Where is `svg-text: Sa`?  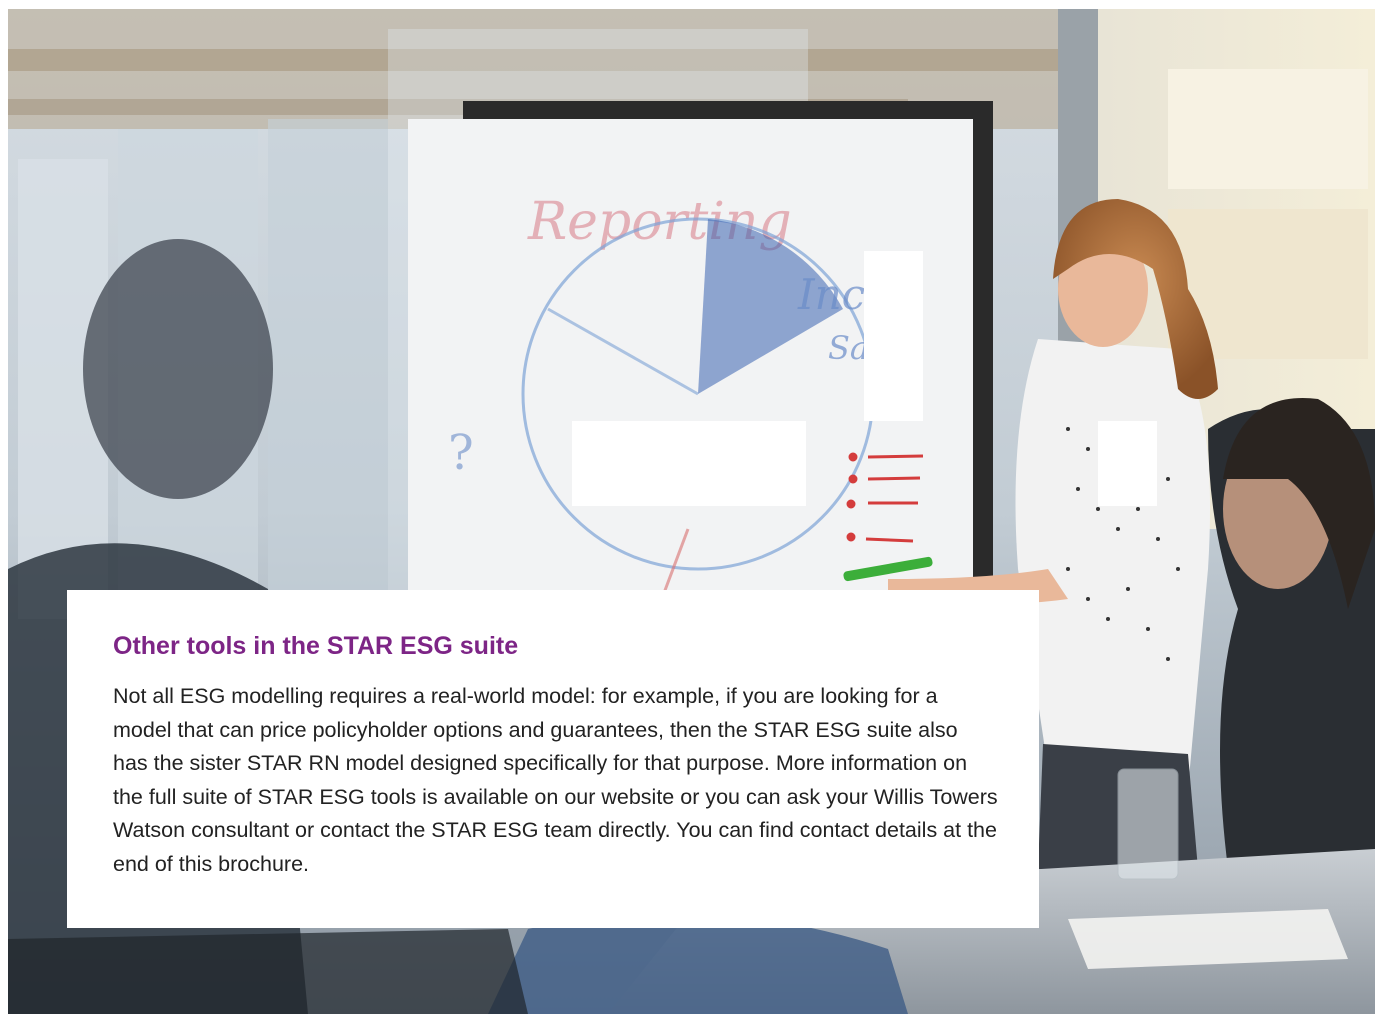 svg-text: Sa is located at coordinates (848, 348).